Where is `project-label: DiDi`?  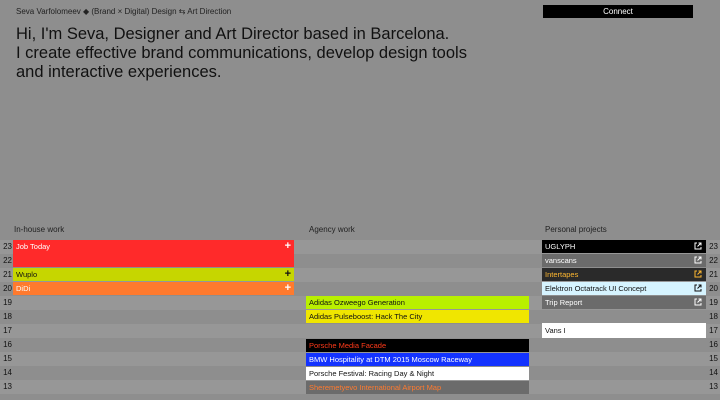
project-label: DiDi is located at coordinates (23, 288).